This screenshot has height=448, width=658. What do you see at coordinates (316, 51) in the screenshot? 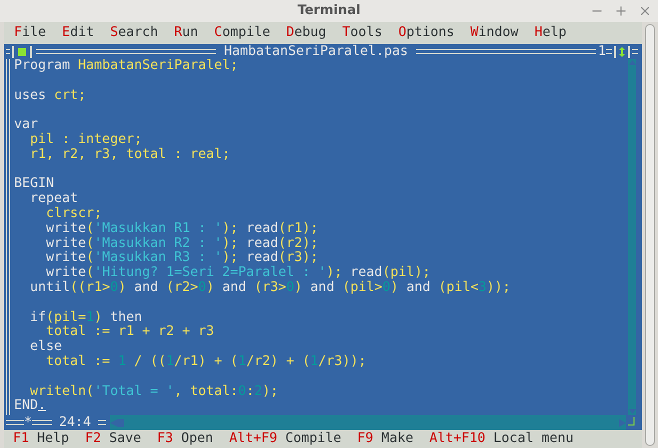
I see `file-name-title: HambatanSeriParalel.pas` at bounding box center [316, 51].